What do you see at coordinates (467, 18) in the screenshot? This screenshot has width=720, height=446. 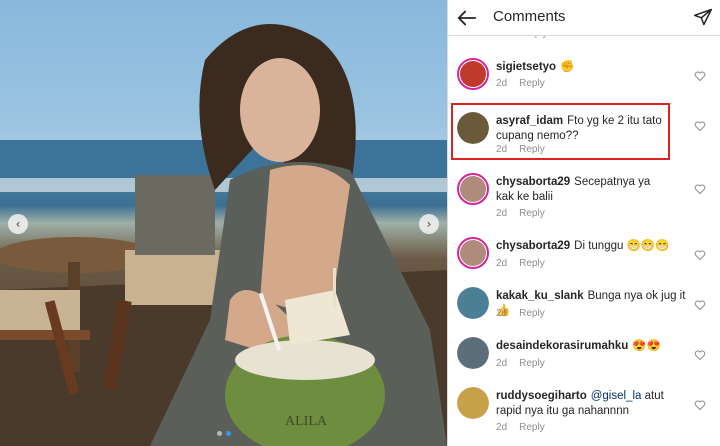 I see `arrow-left-icon` at bounding box center [467, 18].